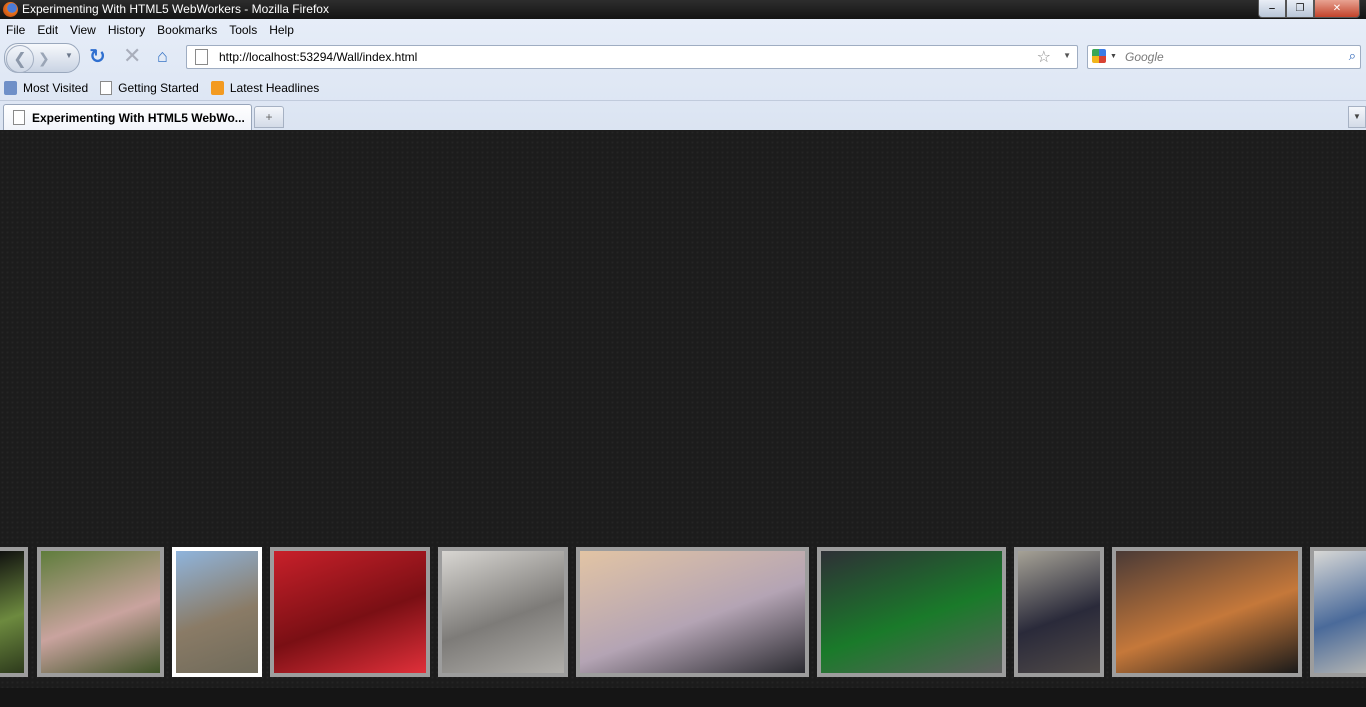  I want to click on home-button: ⌂, so click(162, 56).